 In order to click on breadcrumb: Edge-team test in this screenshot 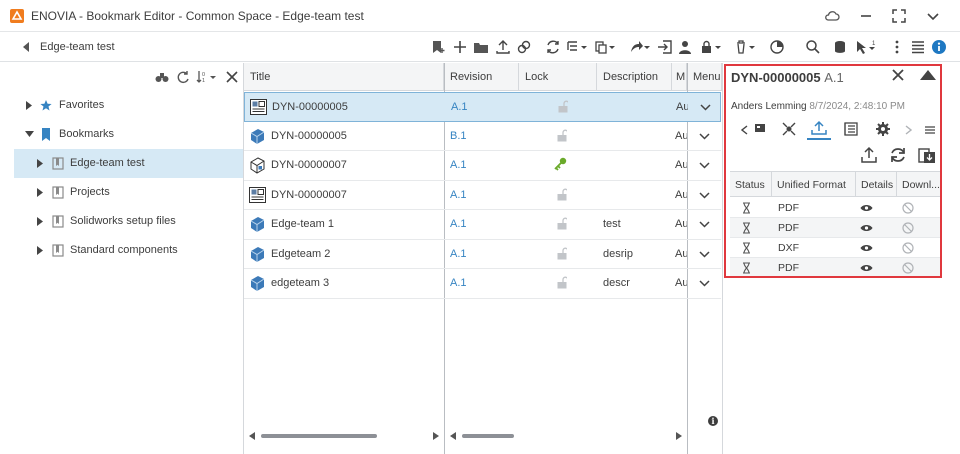, I will do `click(77, 47)`.